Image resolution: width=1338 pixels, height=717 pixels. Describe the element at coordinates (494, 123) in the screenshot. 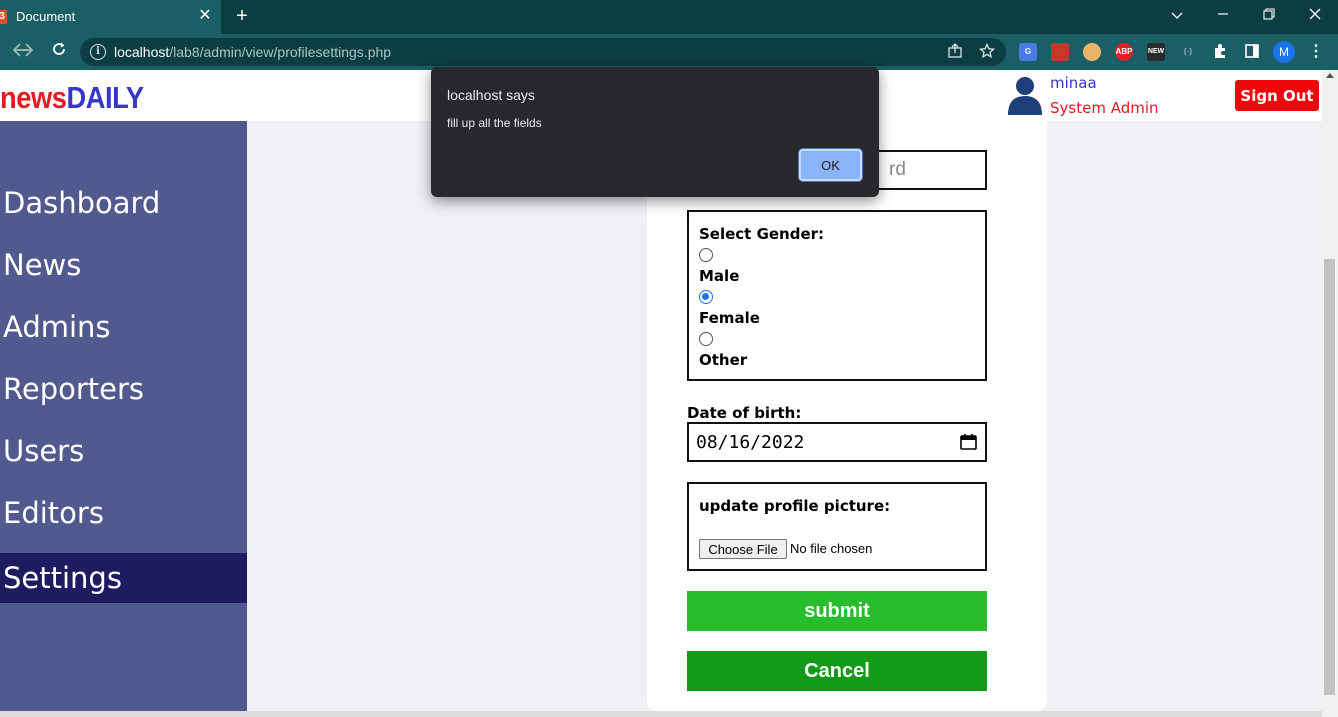

I see `dialog-message: fill up all the fields` at that location.